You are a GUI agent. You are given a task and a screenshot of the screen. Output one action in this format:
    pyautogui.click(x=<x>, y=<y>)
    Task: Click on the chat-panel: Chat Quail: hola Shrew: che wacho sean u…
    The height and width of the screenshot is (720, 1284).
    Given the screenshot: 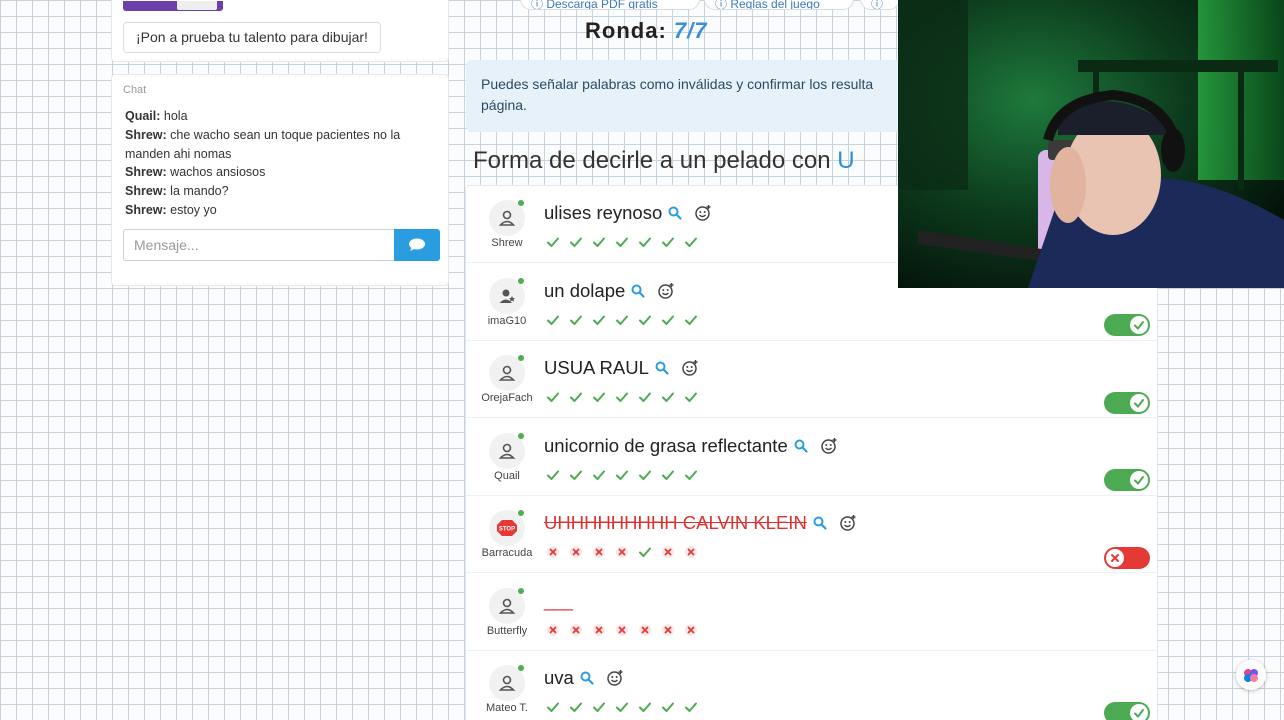 What is the action you would take?
    pyautogui.click(x=280, y=180)
    